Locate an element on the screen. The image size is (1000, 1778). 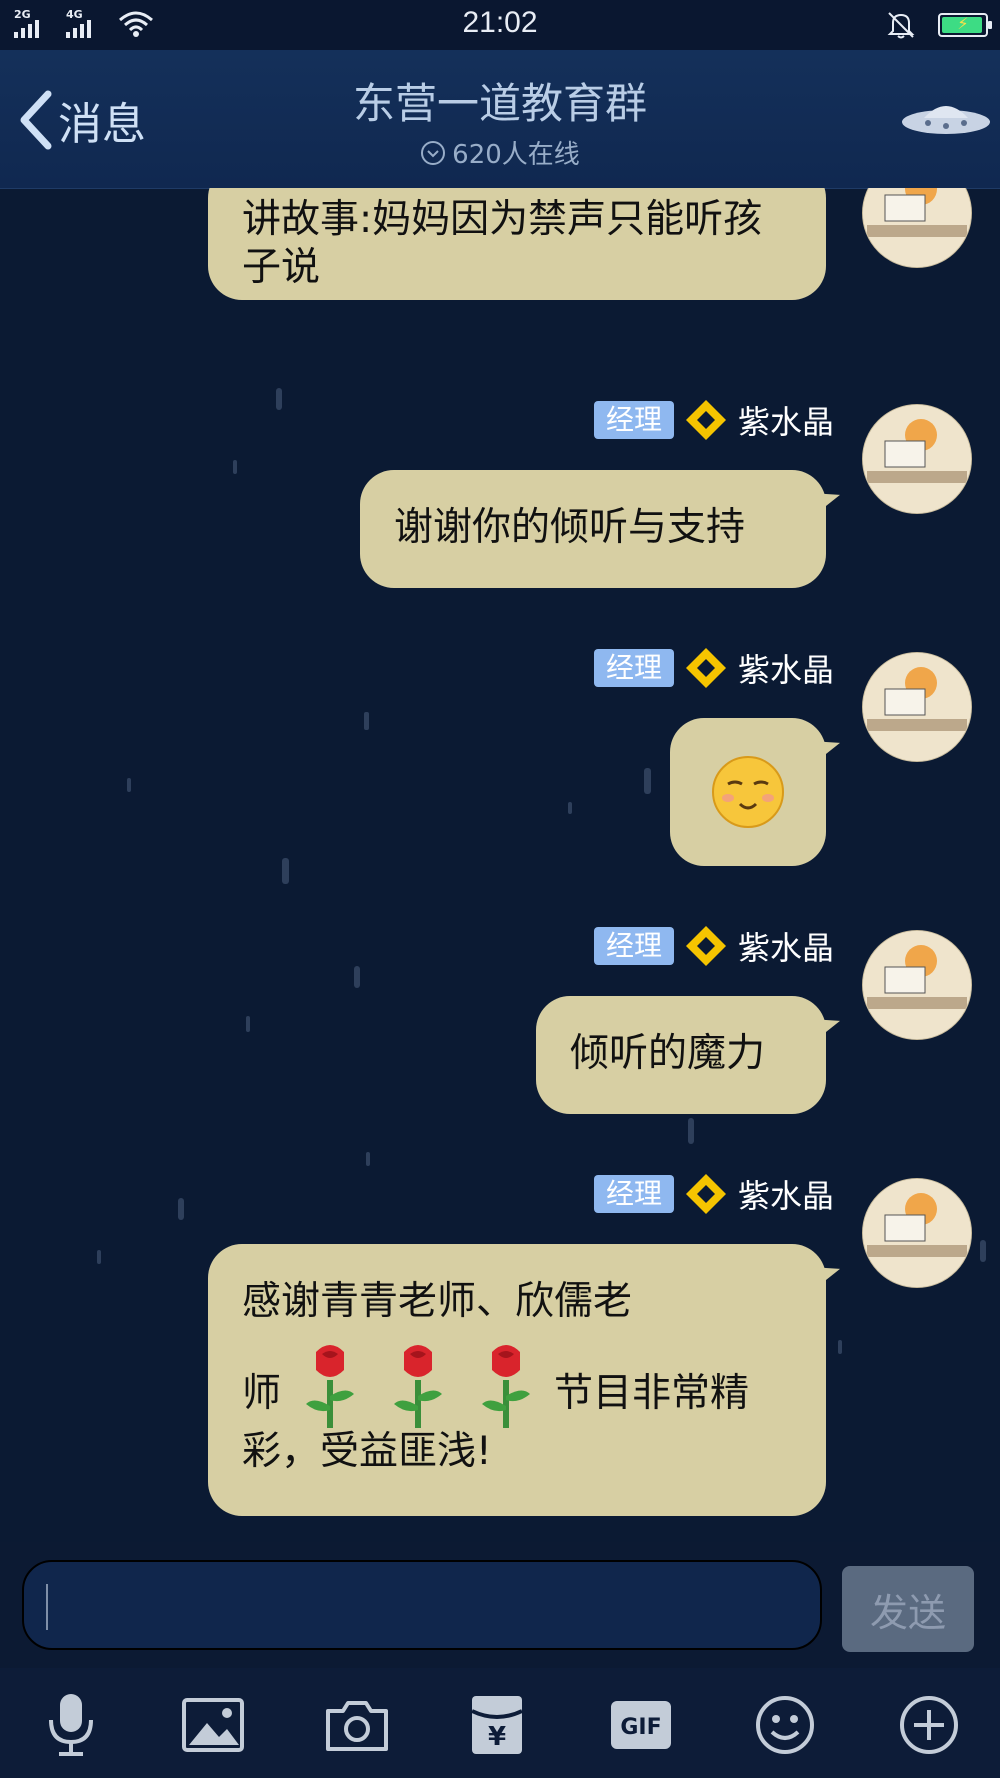
message-bubble: 感谢青青老师、欣儒老 师 节目非常精 彩，受益匪浅! is located at coordinates (524, 1380).